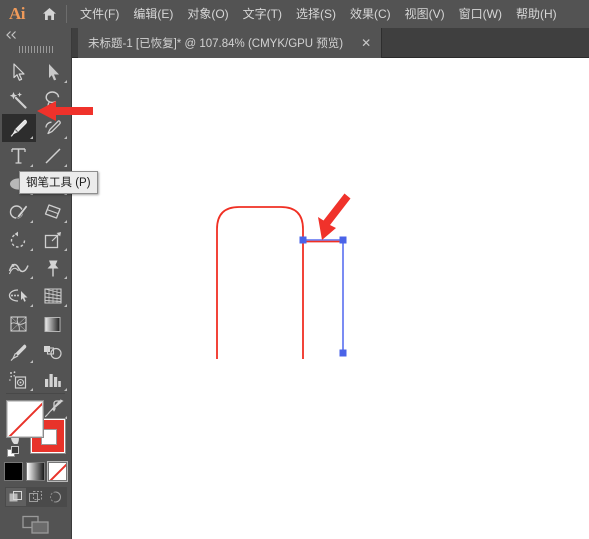  I want to click on draw-normal-button, so click(15, 497).